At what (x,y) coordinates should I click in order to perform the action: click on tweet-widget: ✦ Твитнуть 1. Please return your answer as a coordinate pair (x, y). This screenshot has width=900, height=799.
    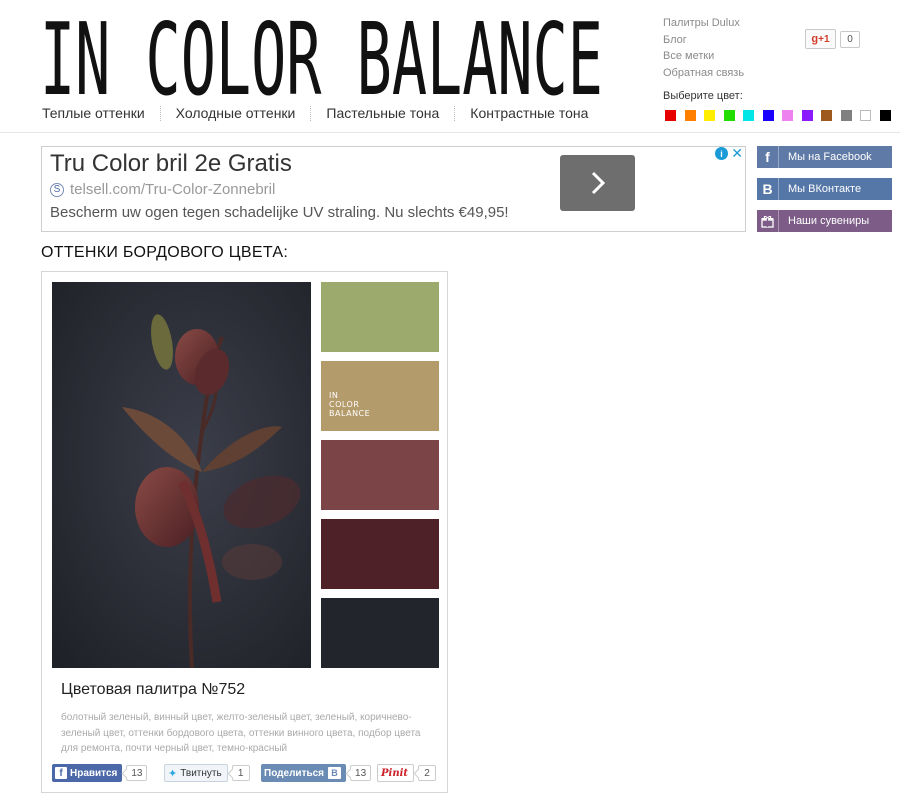
    Looking at the image, I should click on (207, 773).